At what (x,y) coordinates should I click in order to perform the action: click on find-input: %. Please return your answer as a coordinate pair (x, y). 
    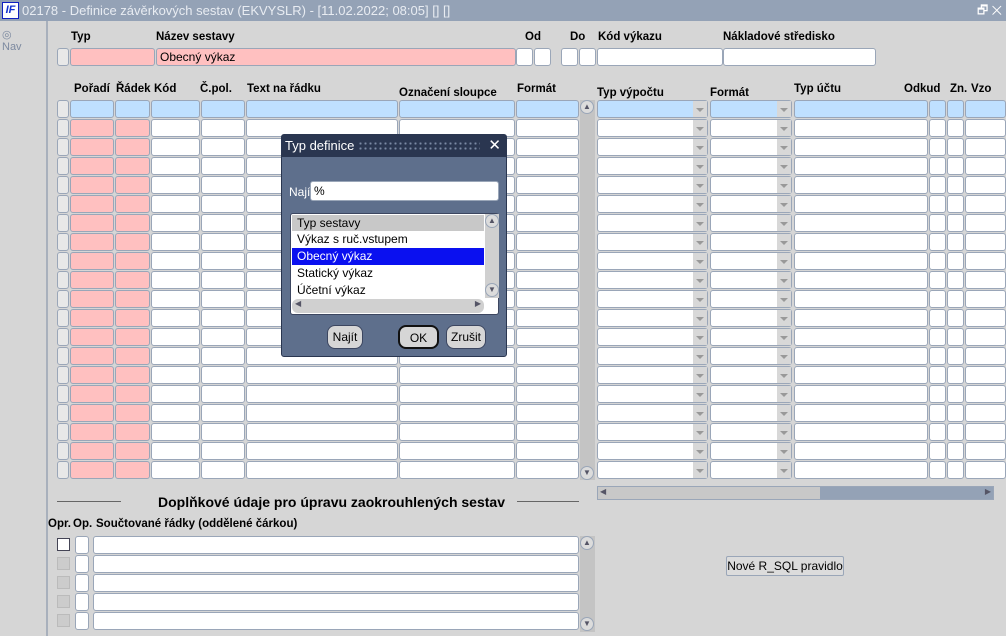
    Looking at the image, I should click on (404, 191).